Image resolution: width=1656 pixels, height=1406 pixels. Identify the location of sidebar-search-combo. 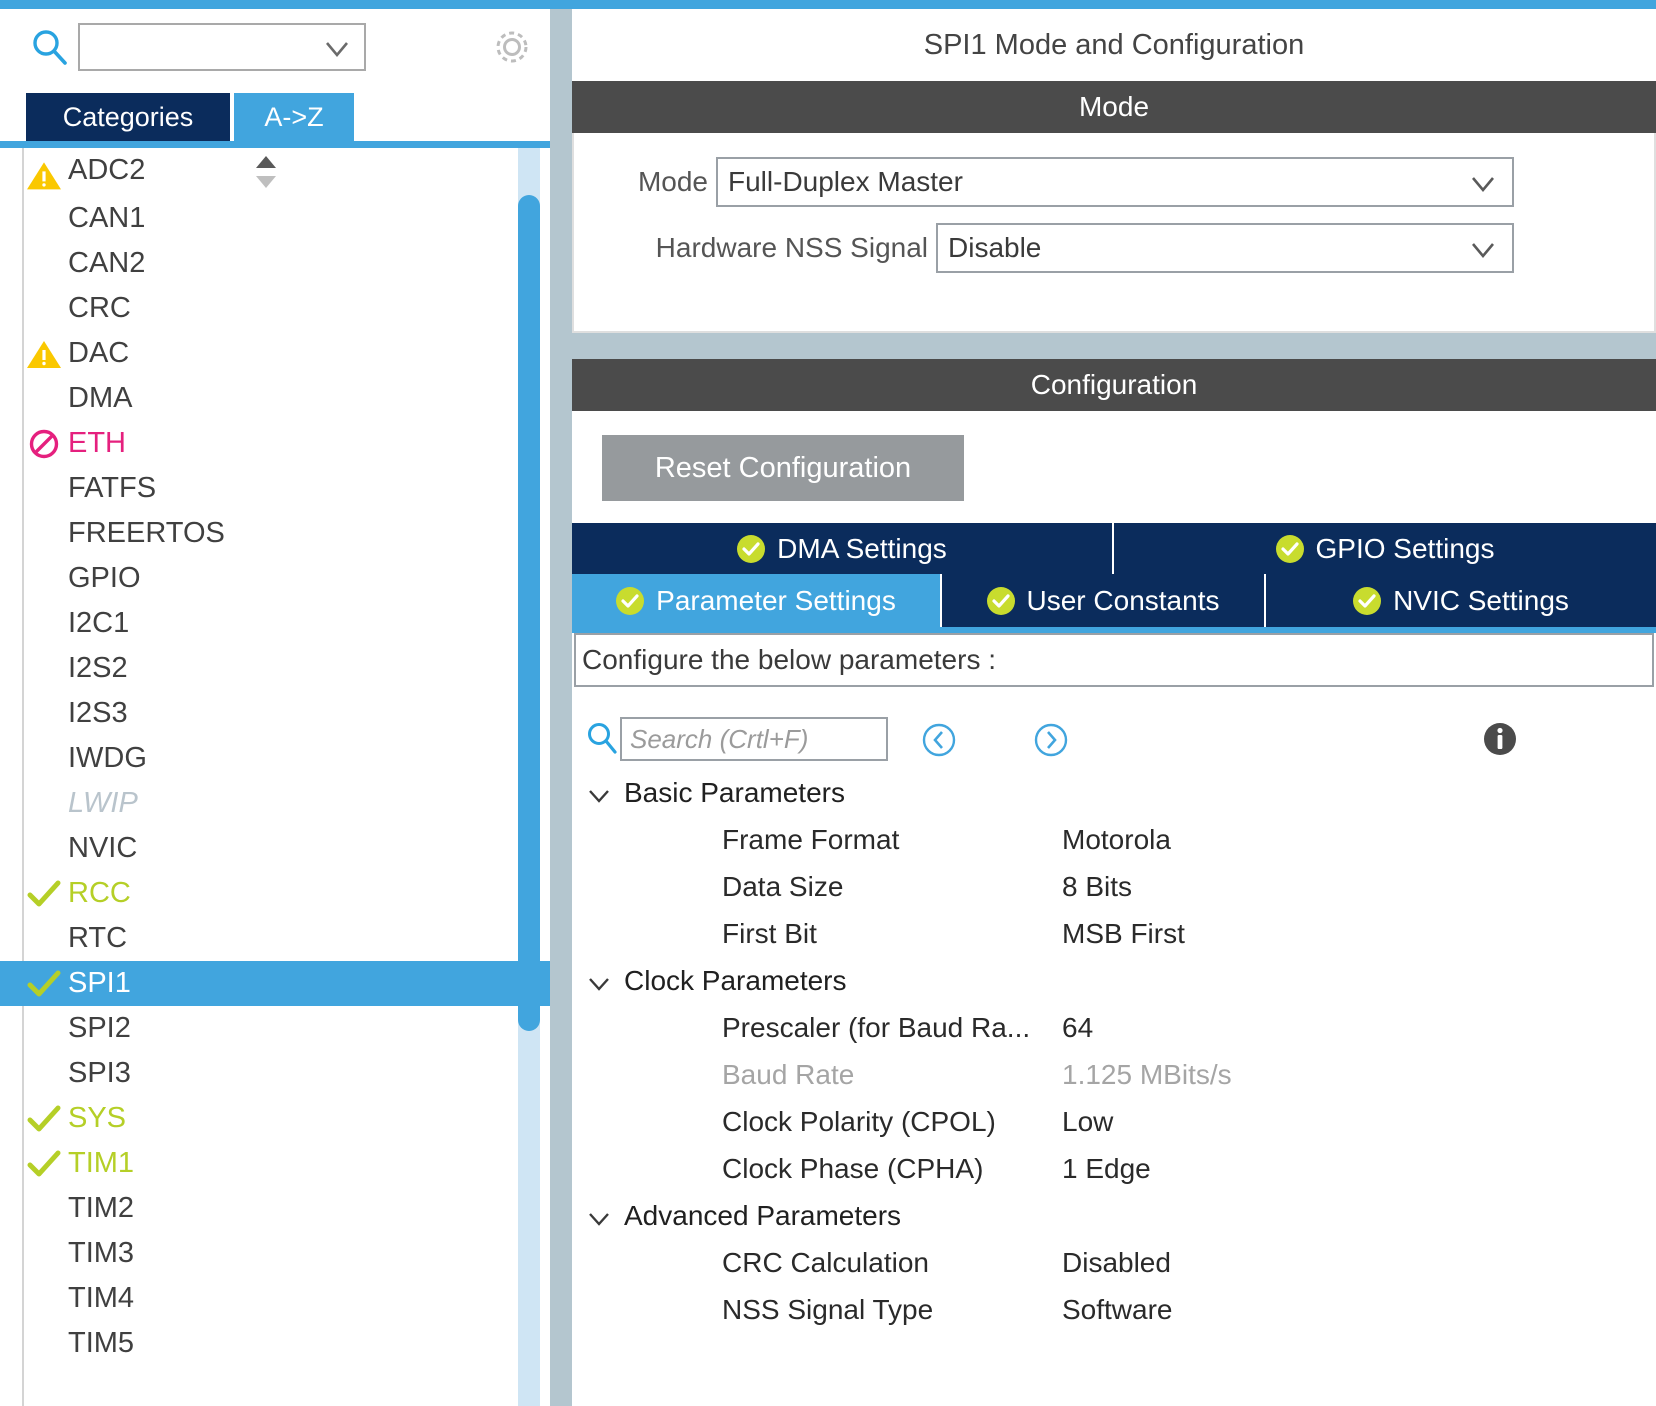
(222, 47).